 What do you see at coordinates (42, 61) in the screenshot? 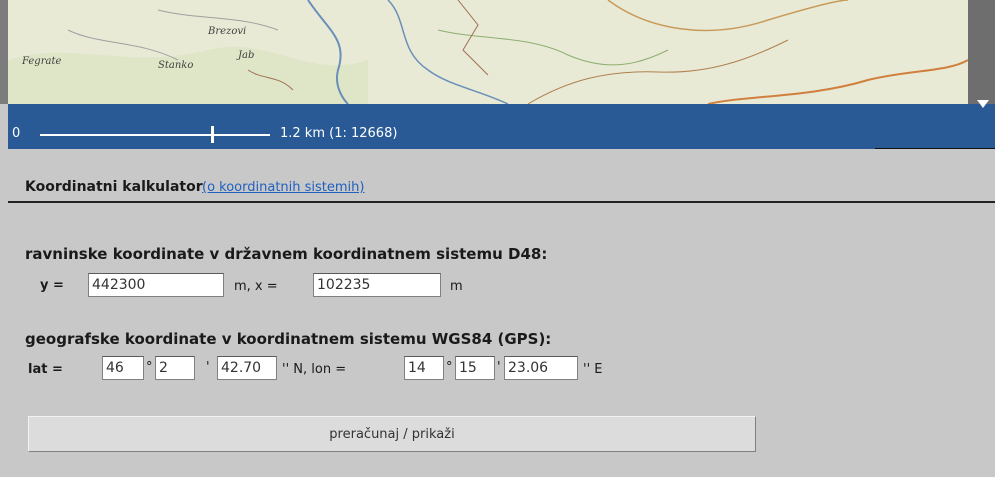
I see `map-place-label: Fegrate` at bounding box center [42, 61].